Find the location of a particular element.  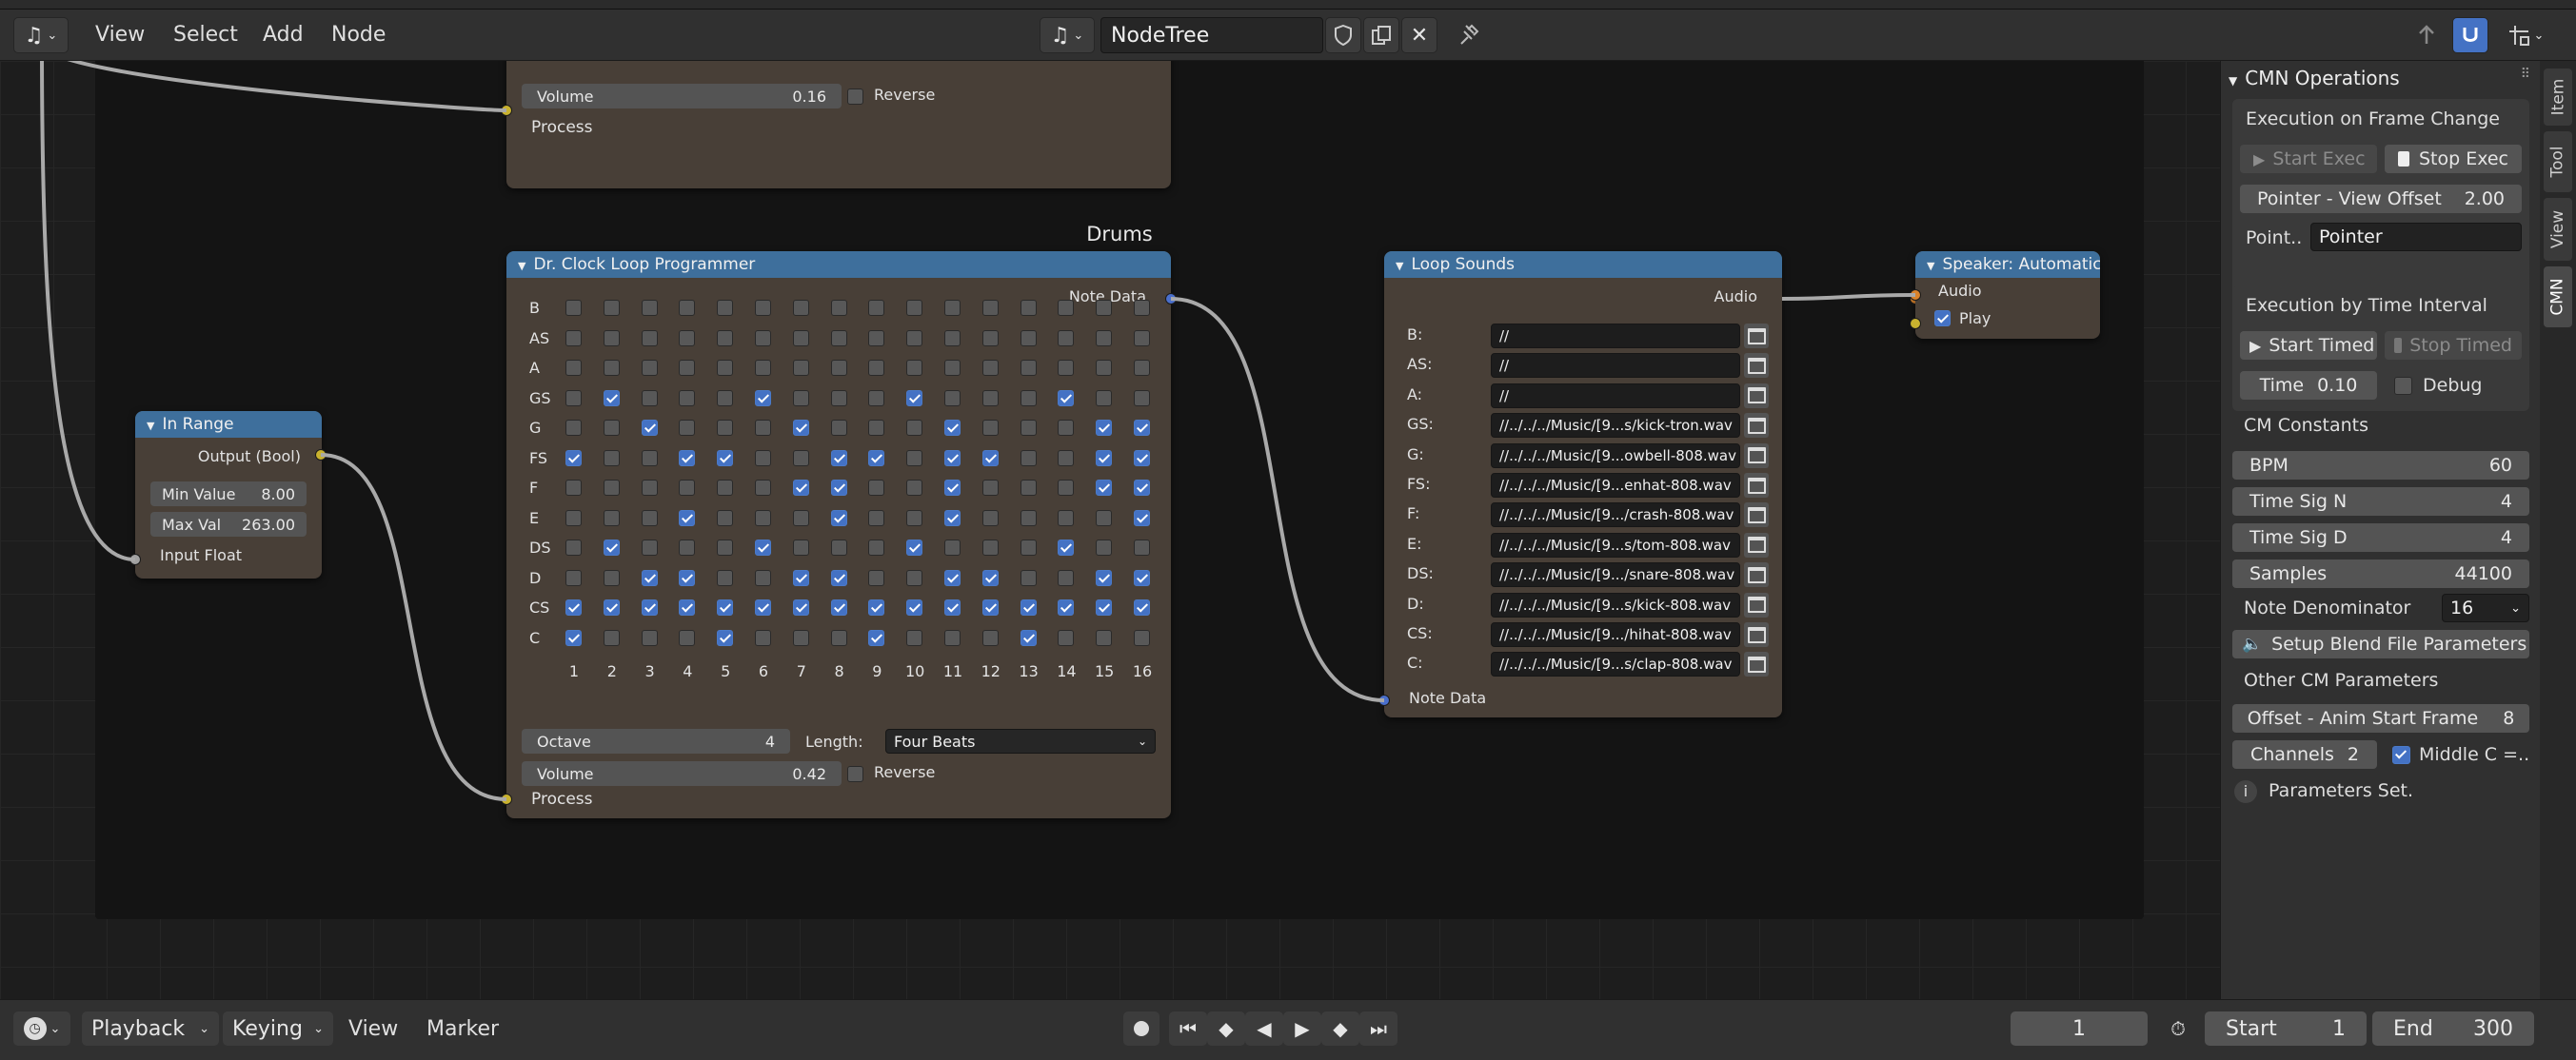

jump-start-icon: ⏮ is located at coordinates (1188, 1028).